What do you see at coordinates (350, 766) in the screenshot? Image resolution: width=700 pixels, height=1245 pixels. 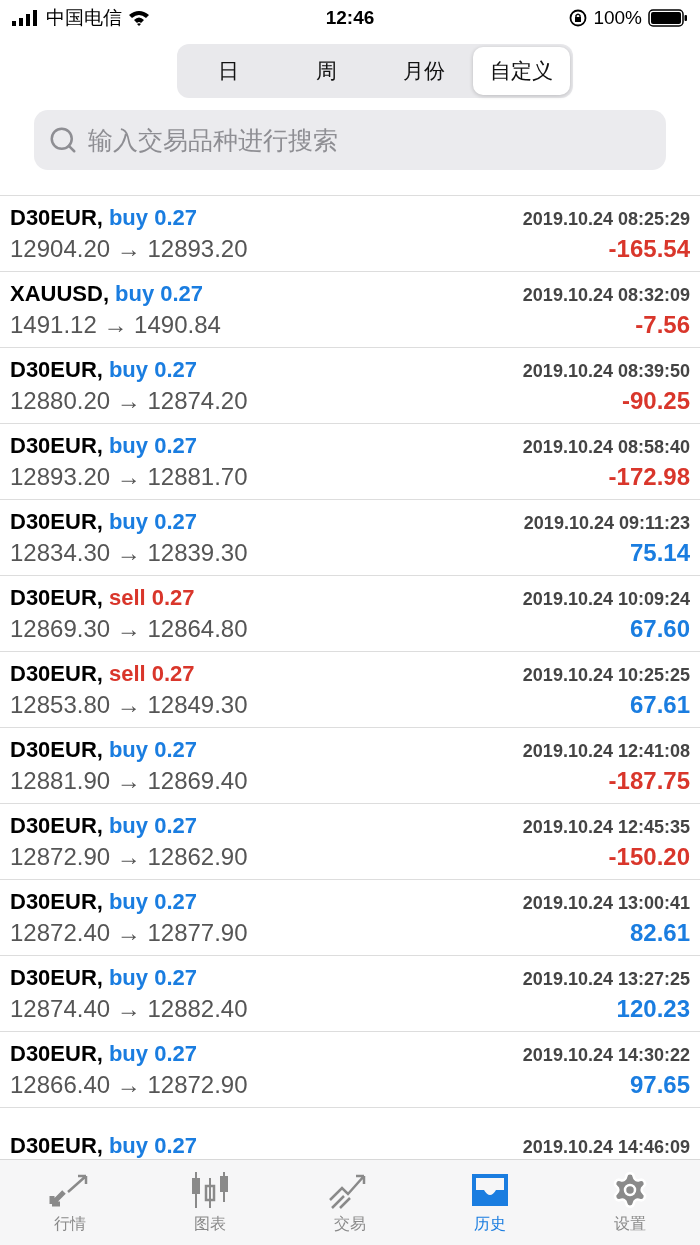 I see `deal-row: D30EUR, buy 0.27 2019.10.24 12:41:08 12881.90 → 12869.40 -187.75` at bounding box center [350, 766].